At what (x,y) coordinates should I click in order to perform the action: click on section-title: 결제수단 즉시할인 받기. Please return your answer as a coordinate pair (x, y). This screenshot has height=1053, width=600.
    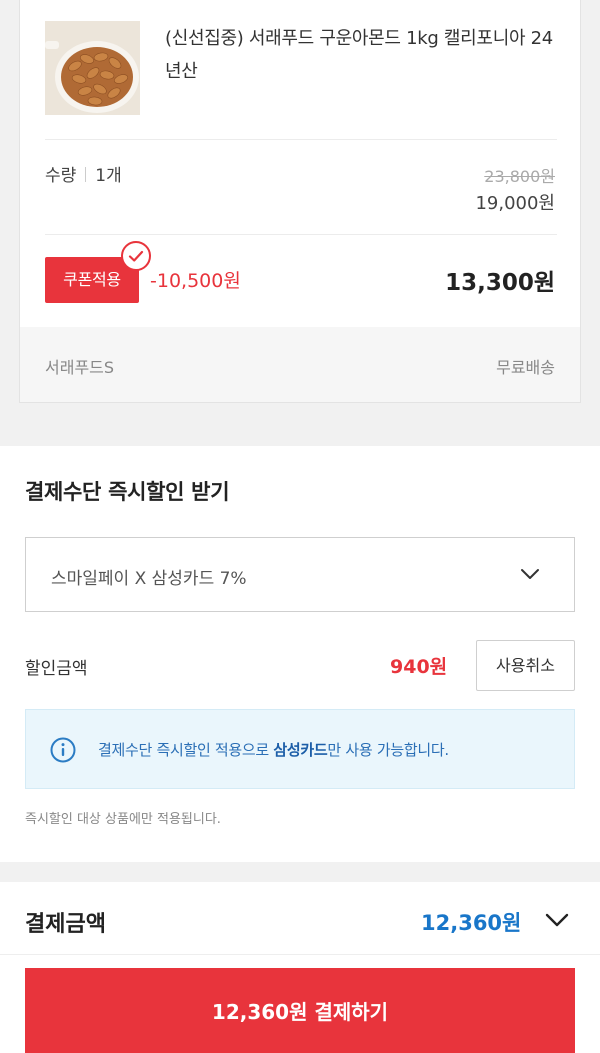
    Looking at the image, I should click on (127, 492).